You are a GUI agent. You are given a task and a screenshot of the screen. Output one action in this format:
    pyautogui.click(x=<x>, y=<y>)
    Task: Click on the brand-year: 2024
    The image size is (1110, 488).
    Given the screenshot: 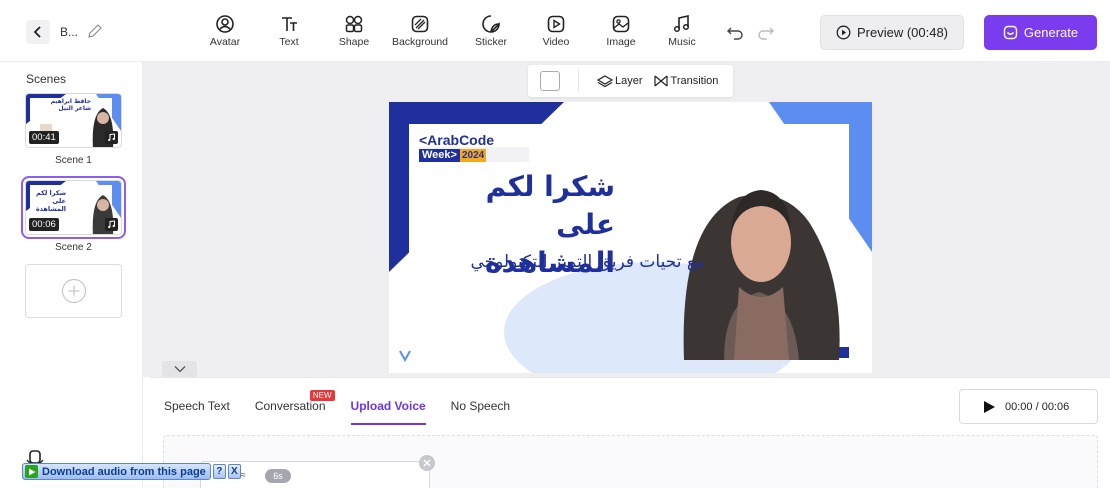 What is the action you would take?
    pyautogui.click(x=473, y=155)
    